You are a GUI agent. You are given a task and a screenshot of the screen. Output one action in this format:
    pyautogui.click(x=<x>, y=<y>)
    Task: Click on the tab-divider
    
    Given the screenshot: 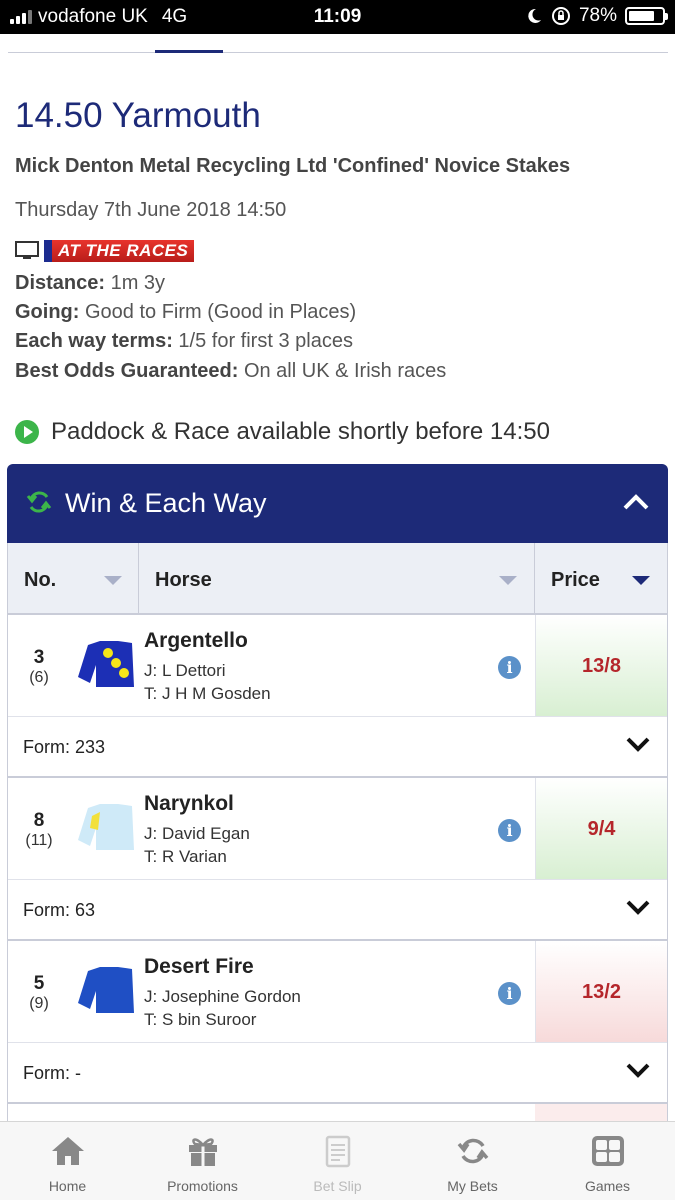 What is the action you would take?
    pyautogui.click(x=338, y=52)
    